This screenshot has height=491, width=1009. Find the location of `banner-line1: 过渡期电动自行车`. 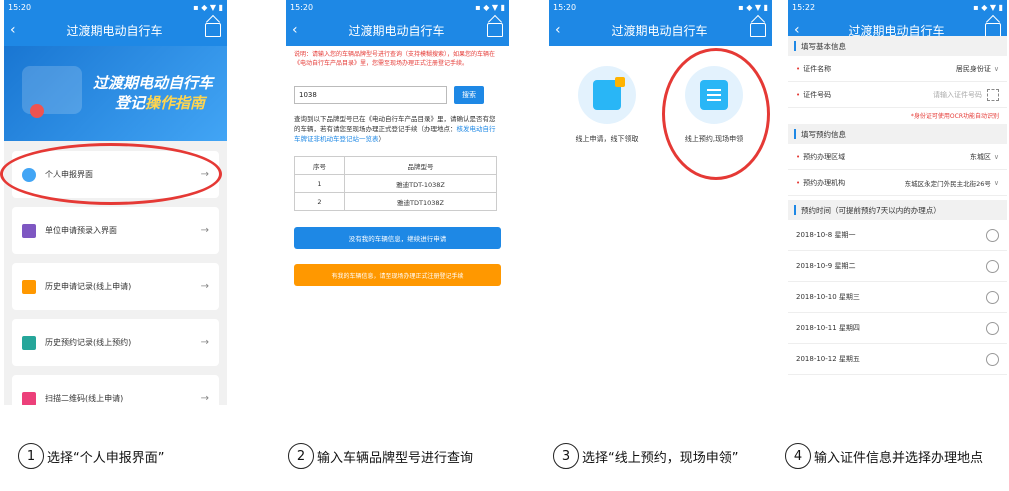

banner-line1: 过渡期电动自行车 is located at coordinates (152, 83).